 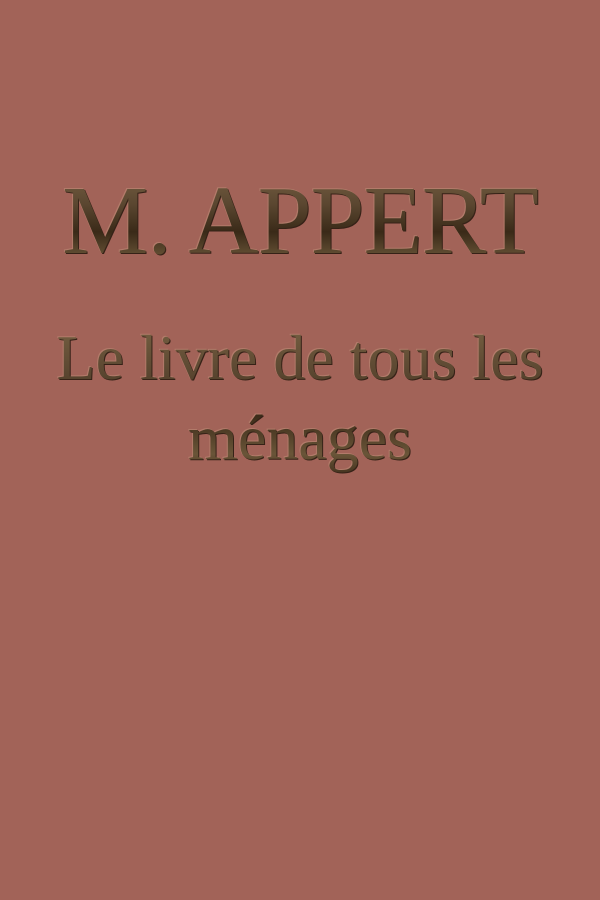 What do you see at coordinates (300, 221) in the screenshot?
I see `author-name: M. APPERT` at bounding box center [300, 221].